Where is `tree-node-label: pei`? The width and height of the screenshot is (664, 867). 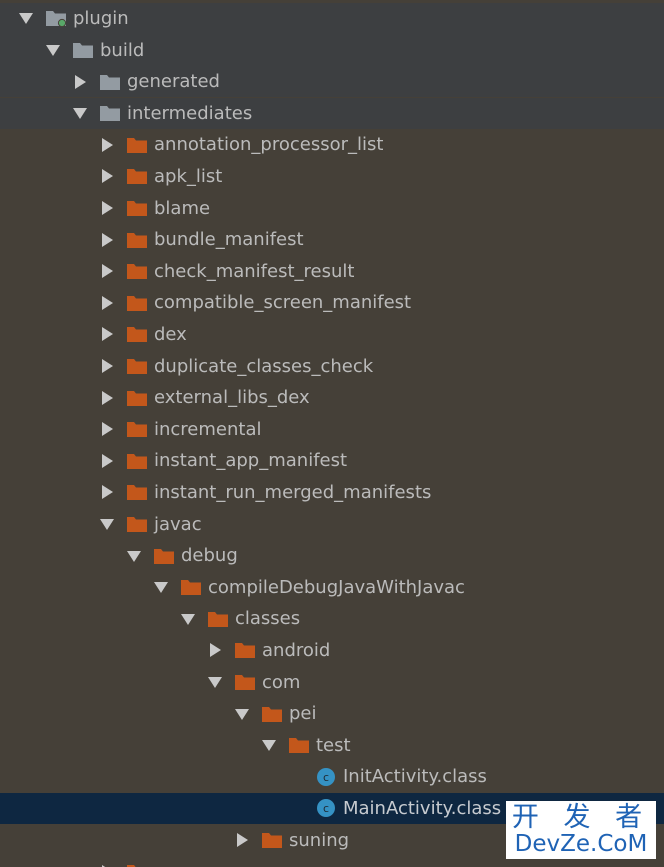
tree-node-label: pei is located at coordinates (303, 714).